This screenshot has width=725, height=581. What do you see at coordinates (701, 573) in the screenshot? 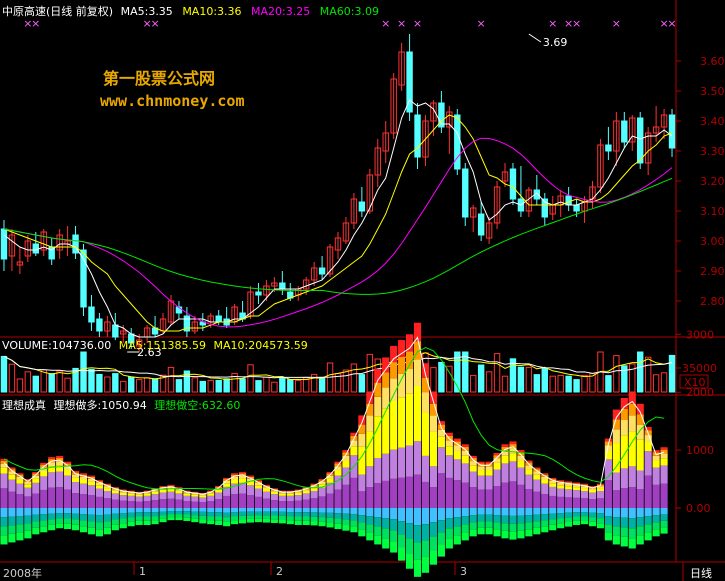
I see `period-selector: 日线` at bounding box center [701, 573].